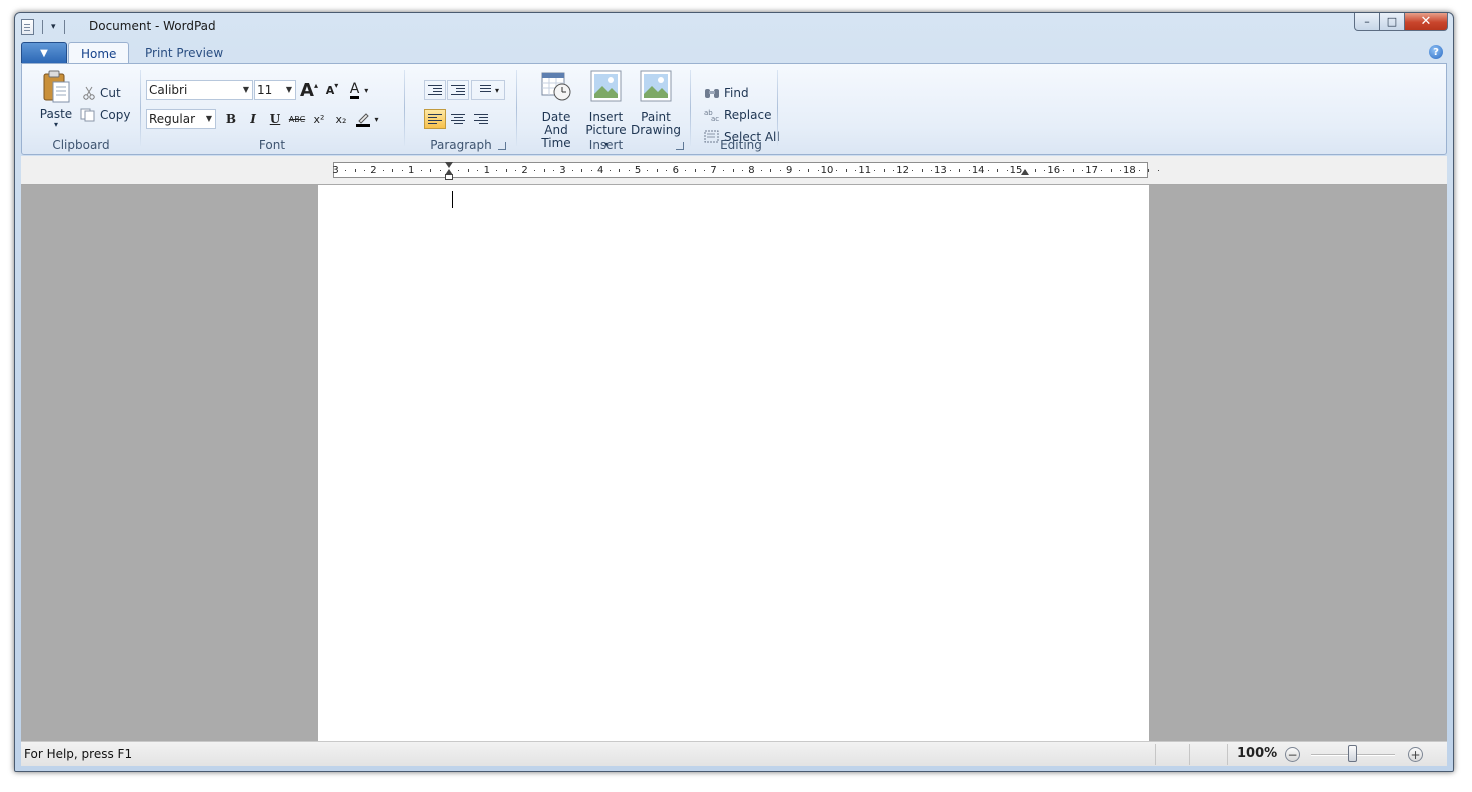 The width and height of the screenshot is (1472, 792). What do you see at coordinates (99, 53) in the screenshot?
I see `tab-home: Home` at bounding box center [99, 53].